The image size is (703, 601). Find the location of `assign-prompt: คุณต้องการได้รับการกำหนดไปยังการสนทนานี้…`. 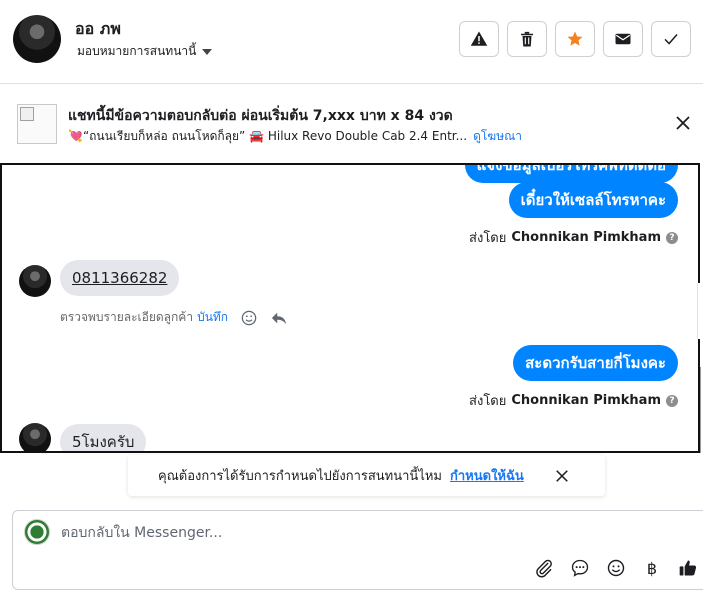

assign-prompt: คุณต้องการได้รับการกำหนดไปยังการสนทนานี้… is located at coordinates (366, 475).